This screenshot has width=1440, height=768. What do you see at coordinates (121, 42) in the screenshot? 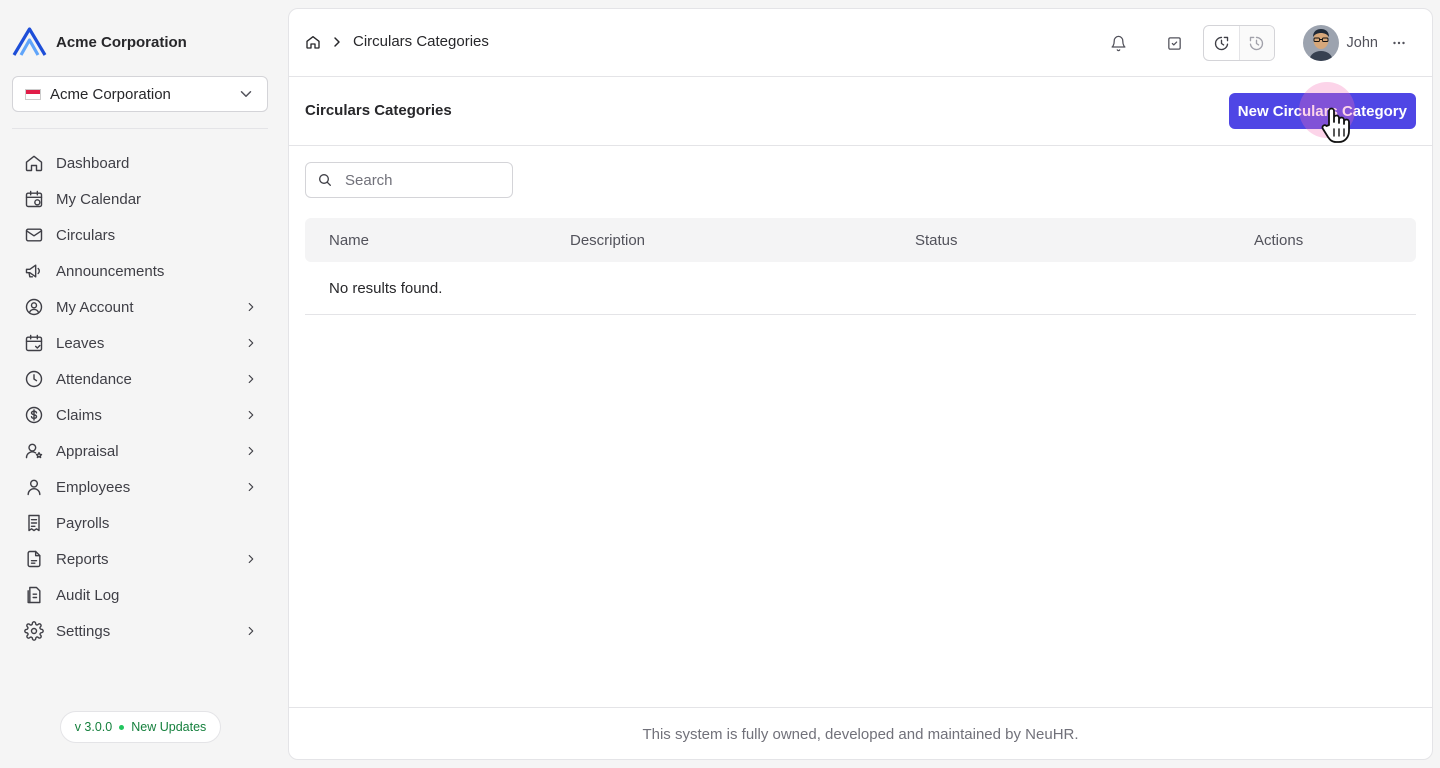
I see `brand-name: Acme Corporation` at bounding box center [121, 42].